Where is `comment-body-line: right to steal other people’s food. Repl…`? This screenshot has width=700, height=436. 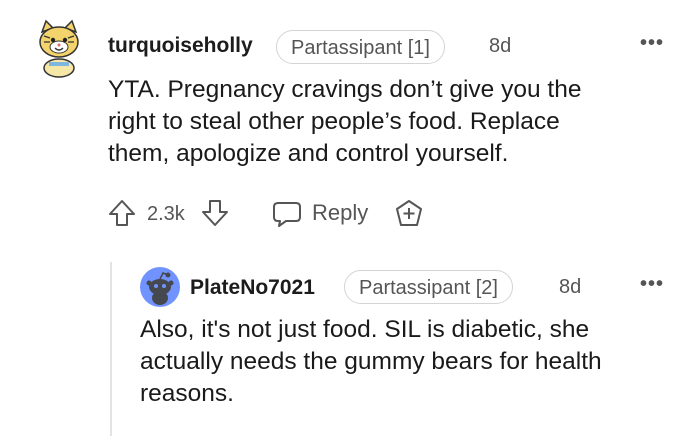 comment-body-line: right to steal other people’s food. Repl… is located at coordinates (334, 121).